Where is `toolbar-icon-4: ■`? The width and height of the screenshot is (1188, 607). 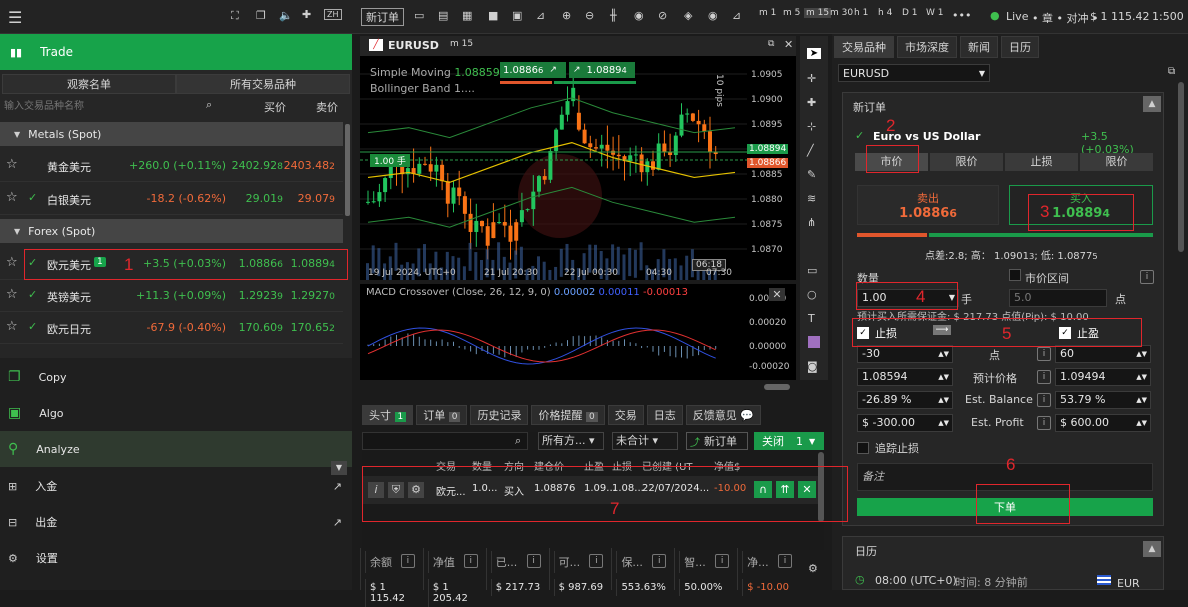
toolbar-icon-4: ■ is located at coordinates (493, 15).